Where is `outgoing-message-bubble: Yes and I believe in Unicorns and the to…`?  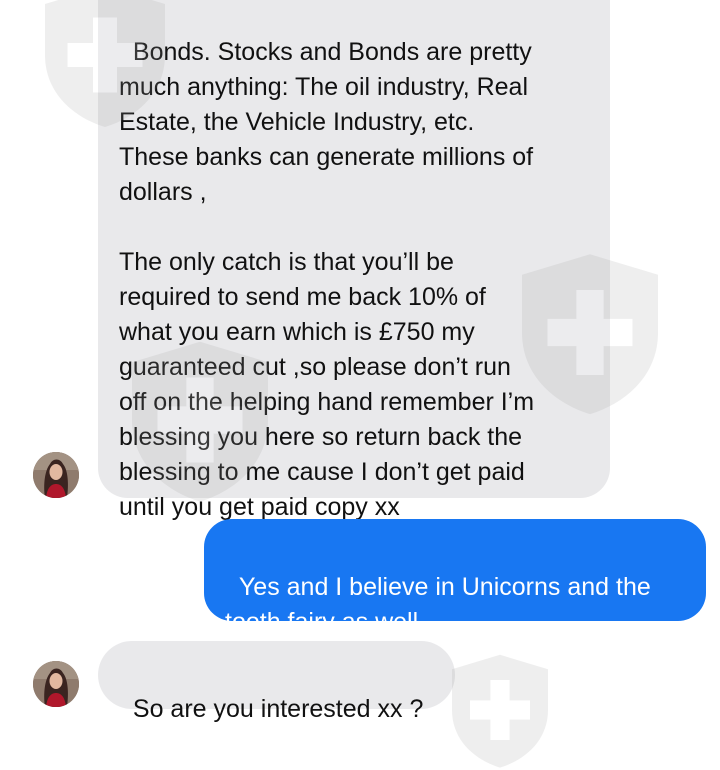 outgoing-message-bubble: Yes and I believe in Unicorns and the to… is located at coordinates (455, 577).